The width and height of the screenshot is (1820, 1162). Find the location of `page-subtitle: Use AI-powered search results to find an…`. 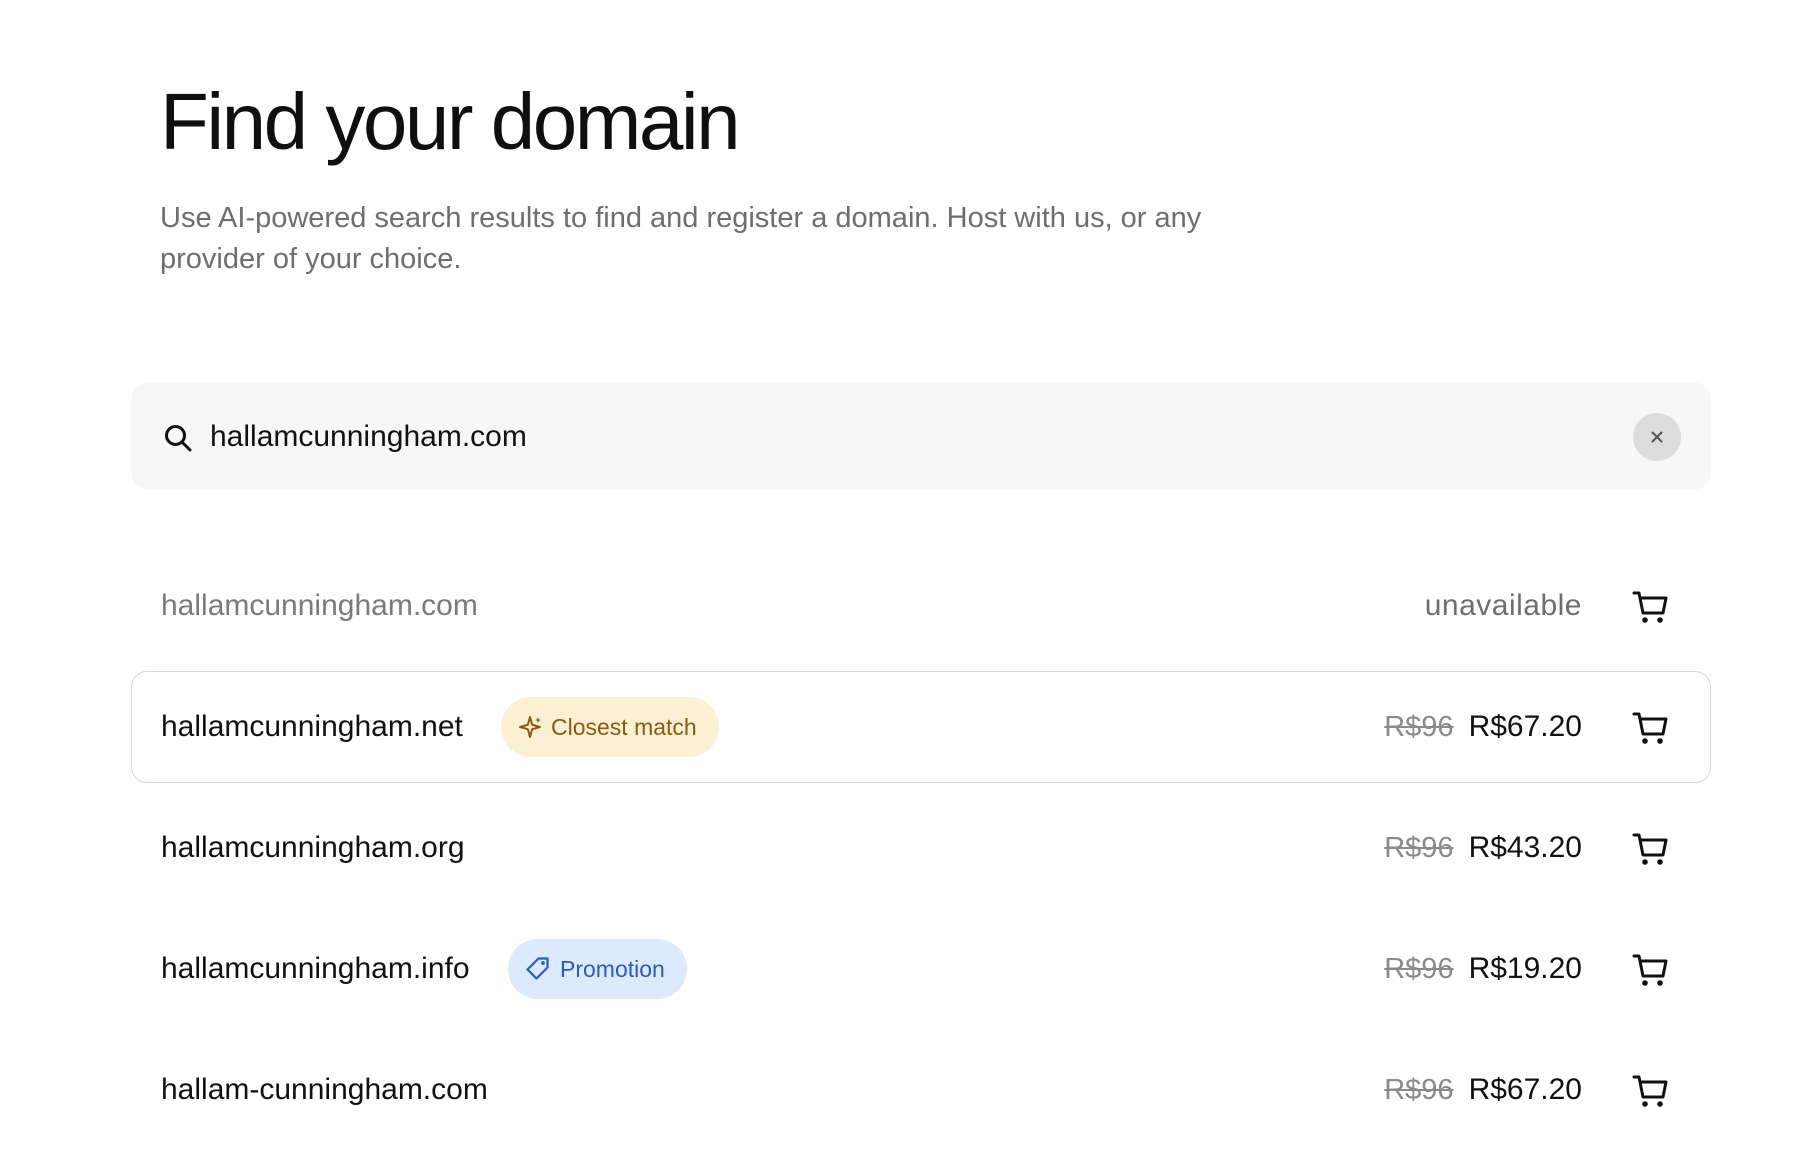

page-subtitle: Use AI-powered search results to find an… is located at coordinates (681, 238).